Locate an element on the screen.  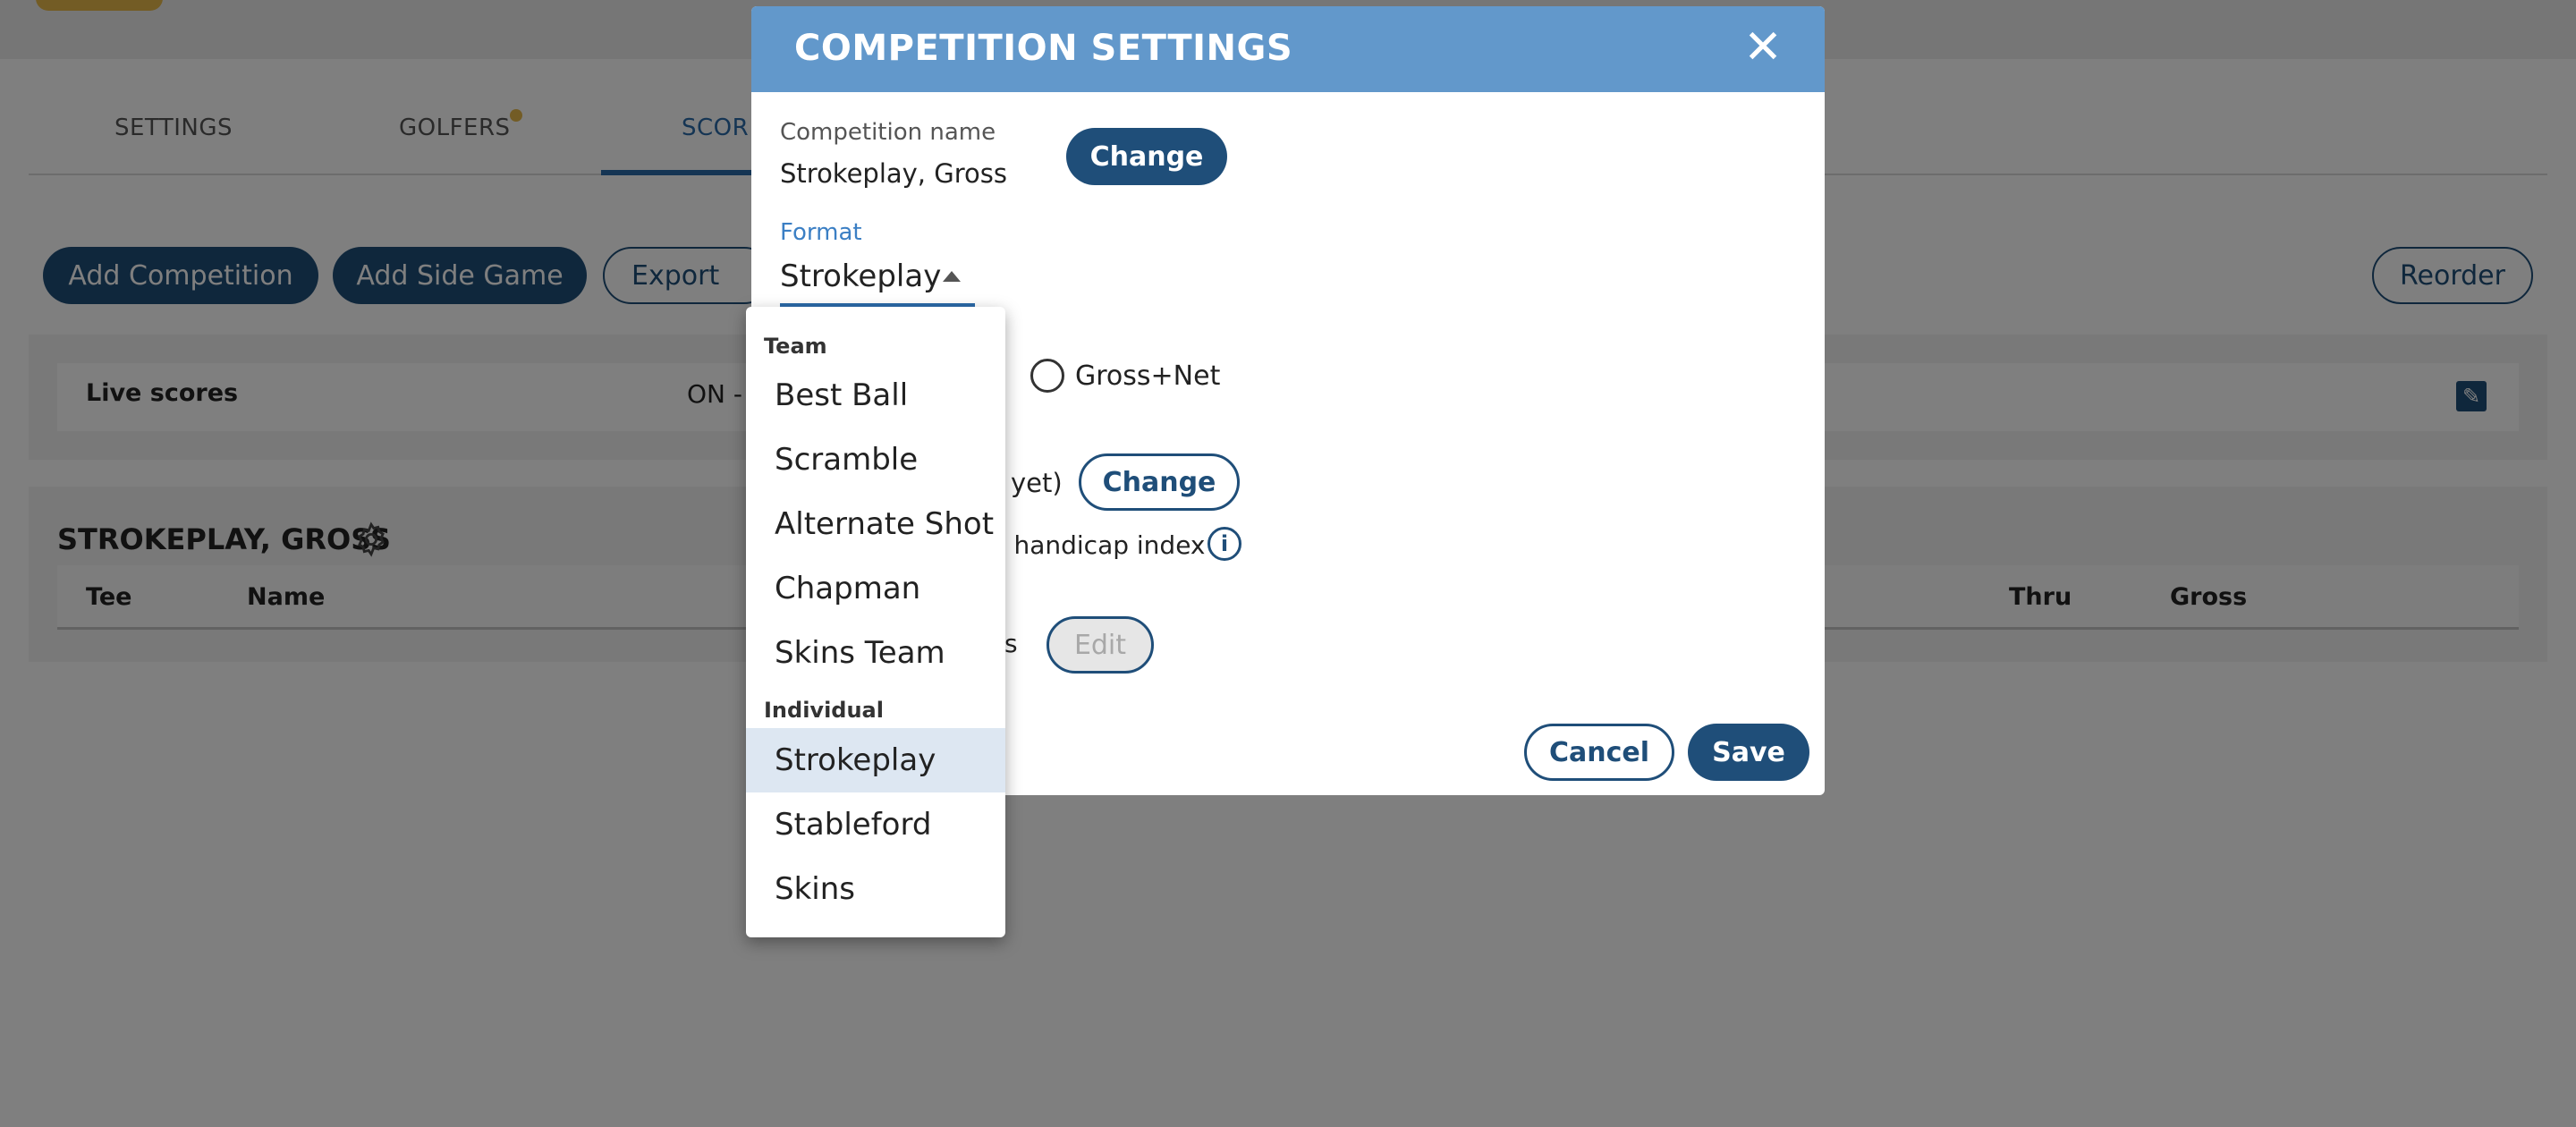
cancel-button: Cancel is located at coordinates (1599, 752).